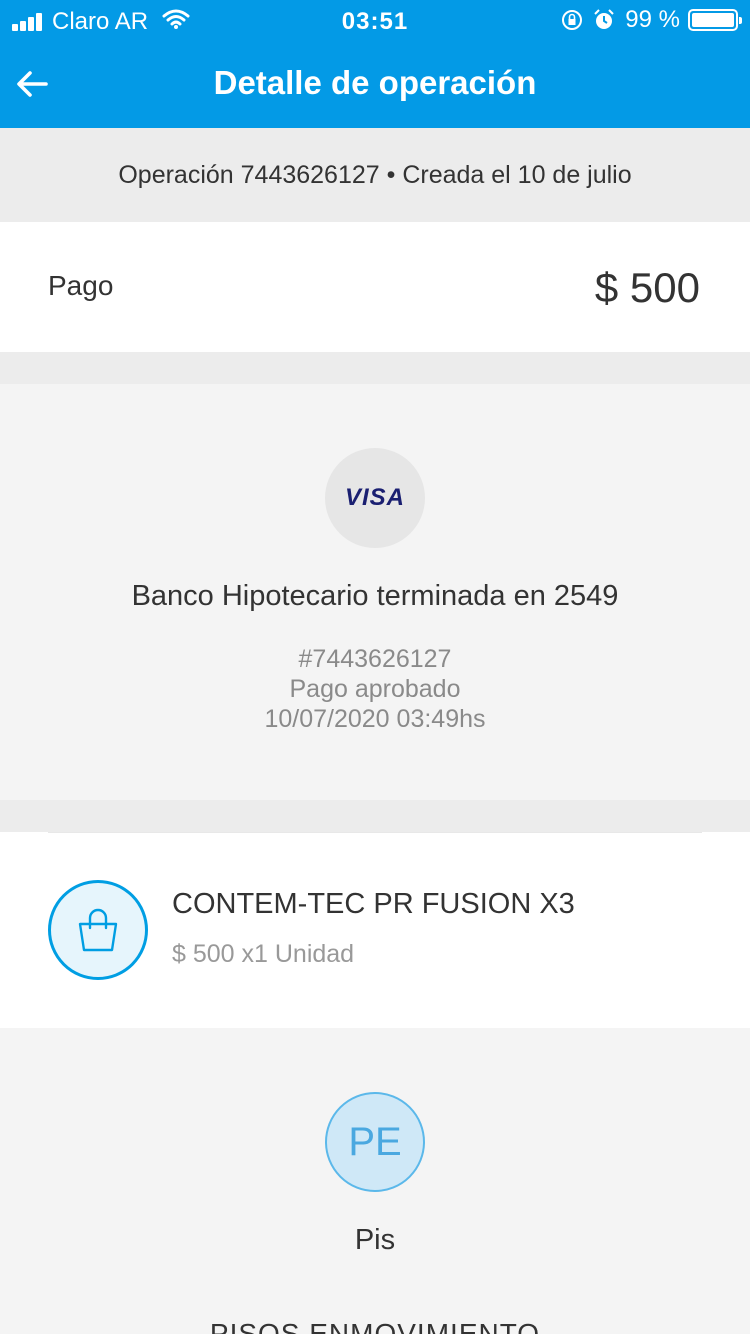 The width and height of the screenshot is (750, 1334). What do you see at coordinates (647, 287) in the screenshot?
I see `payment-amount: $ 500` at bounding box center [647, 287].